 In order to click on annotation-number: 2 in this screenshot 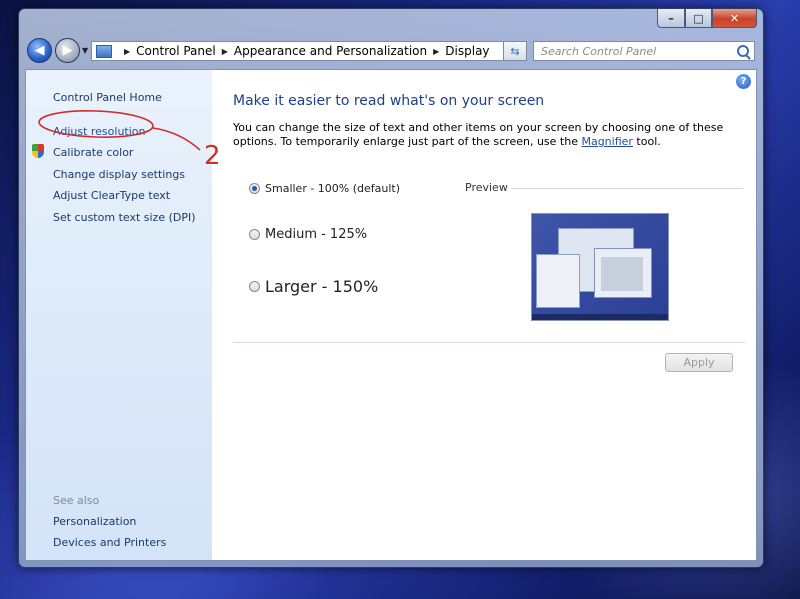, I will do `click(212, 156)`.